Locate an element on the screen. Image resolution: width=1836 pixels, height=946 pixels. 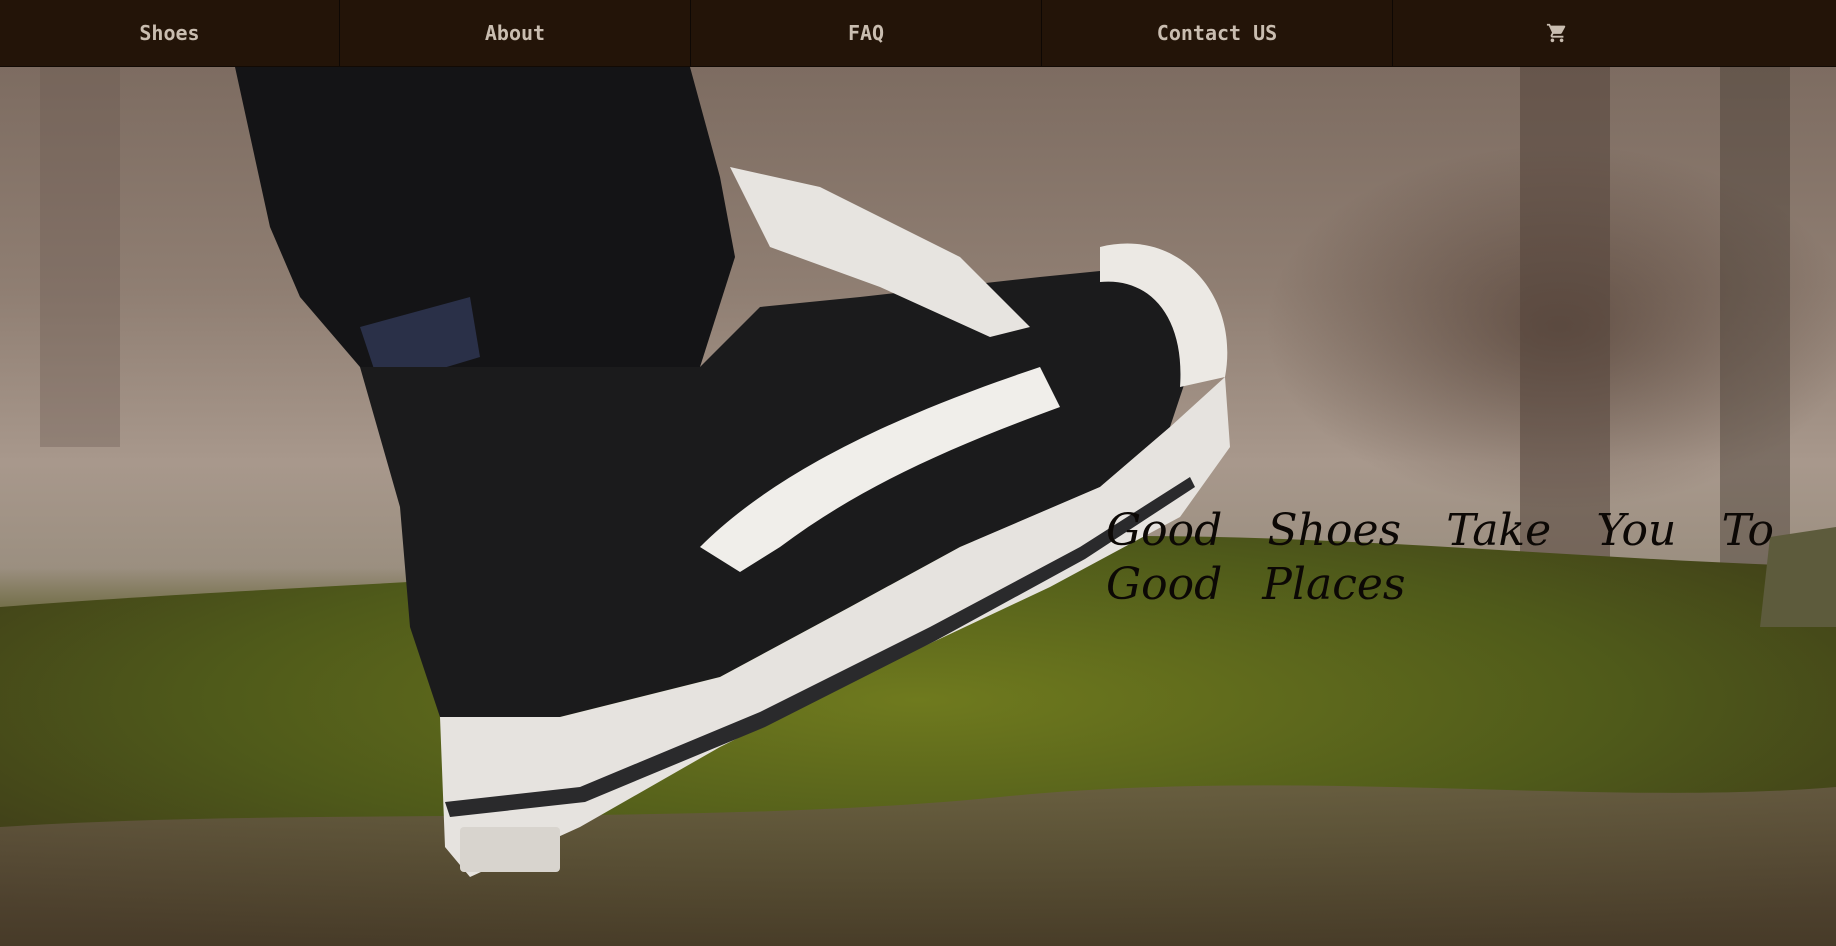
jeans-leg-shape is located at coordinates (485, 232).